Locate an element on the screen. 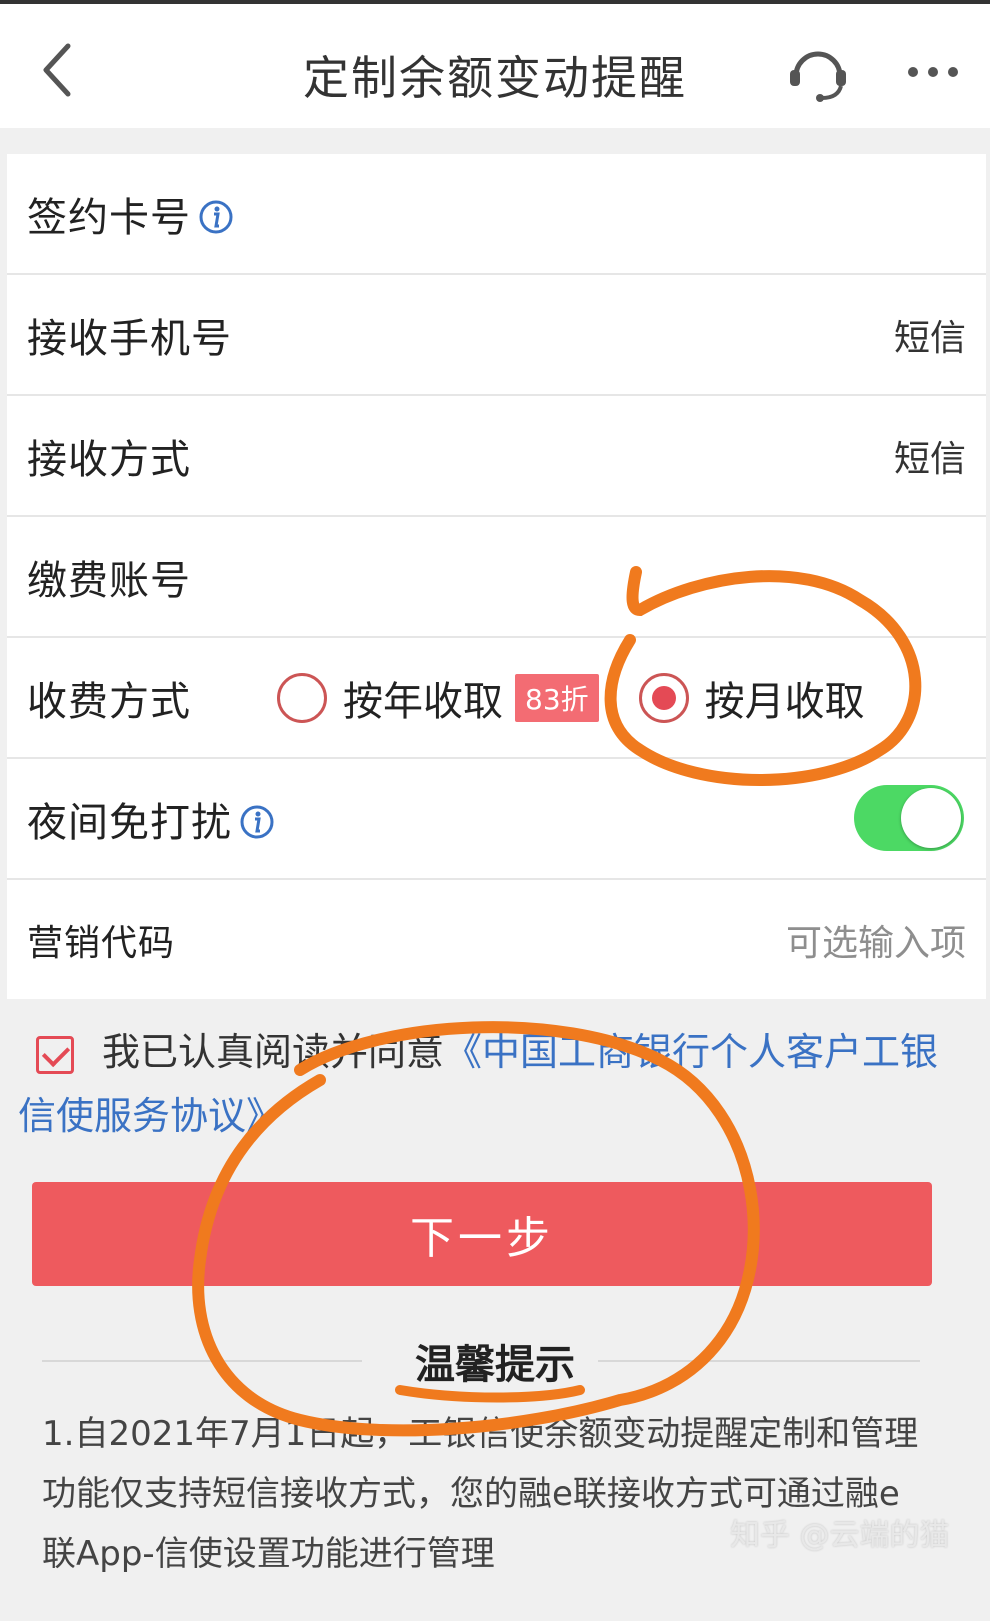 The image size is (990, 1621). next-button: 下一步 is located at coordinates (482, 1234).